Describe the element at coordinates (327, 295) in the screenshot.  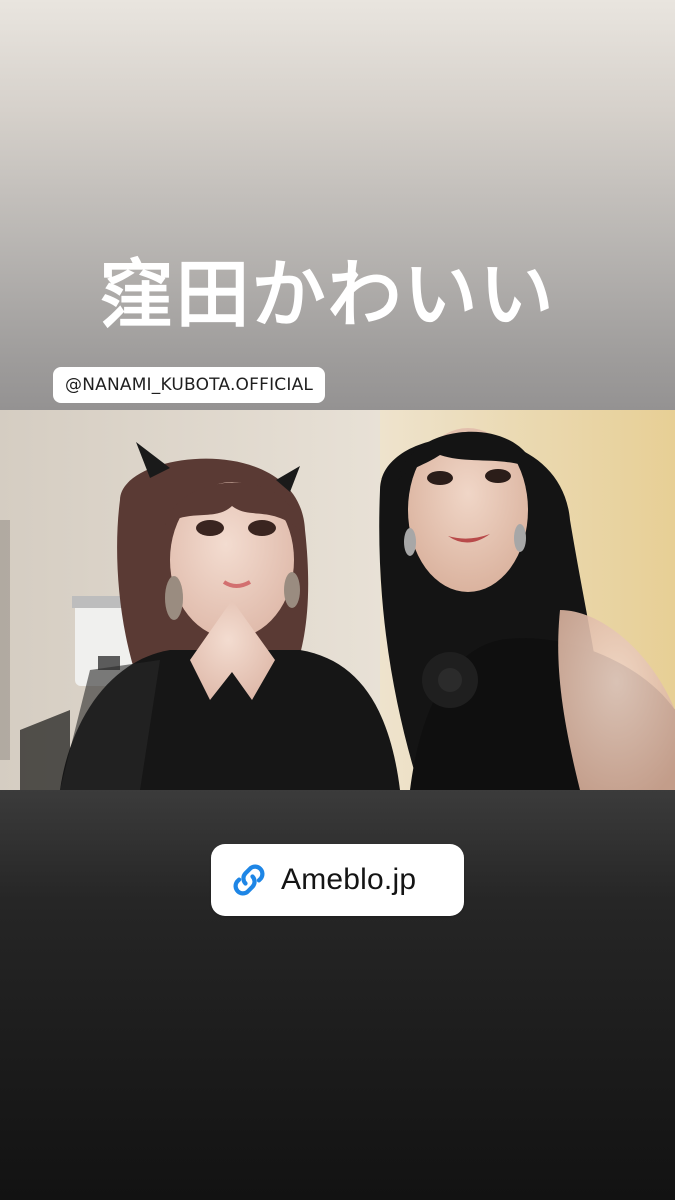
I see `story-caption: 窪田かわいい` at that location.